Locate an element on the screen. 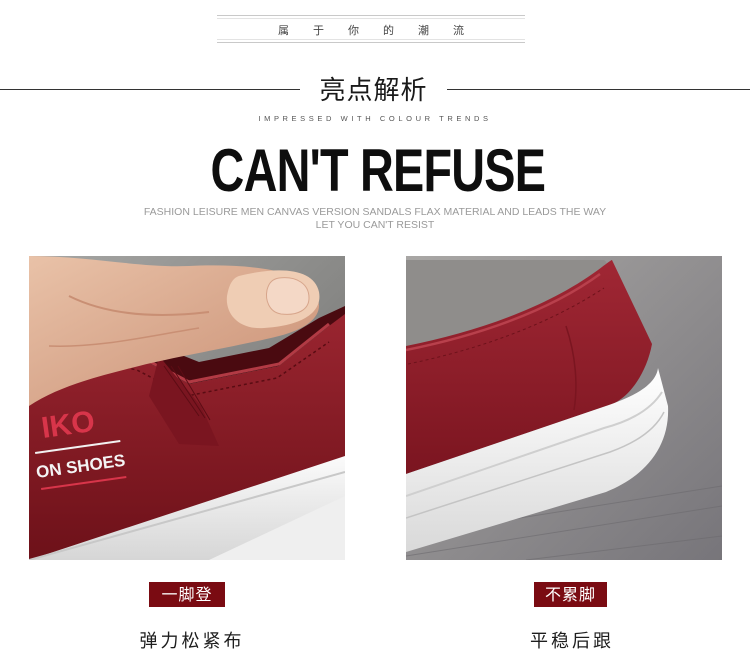 Image resolution: width=750 pixels, height=665 pixels. feature-caption-elastic: 弹力松紧布 is located at coordinates (192, 641).